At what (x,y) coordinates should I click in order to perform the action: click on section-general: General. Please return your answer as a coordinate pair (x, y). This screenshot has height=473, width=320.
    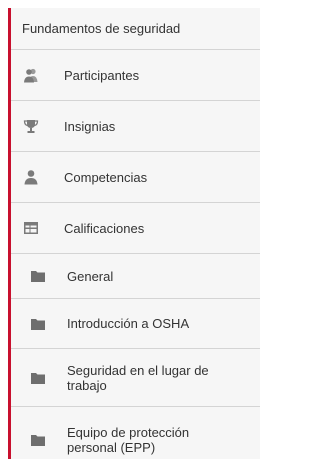
    Looking at the image, I should click on (135, 276).